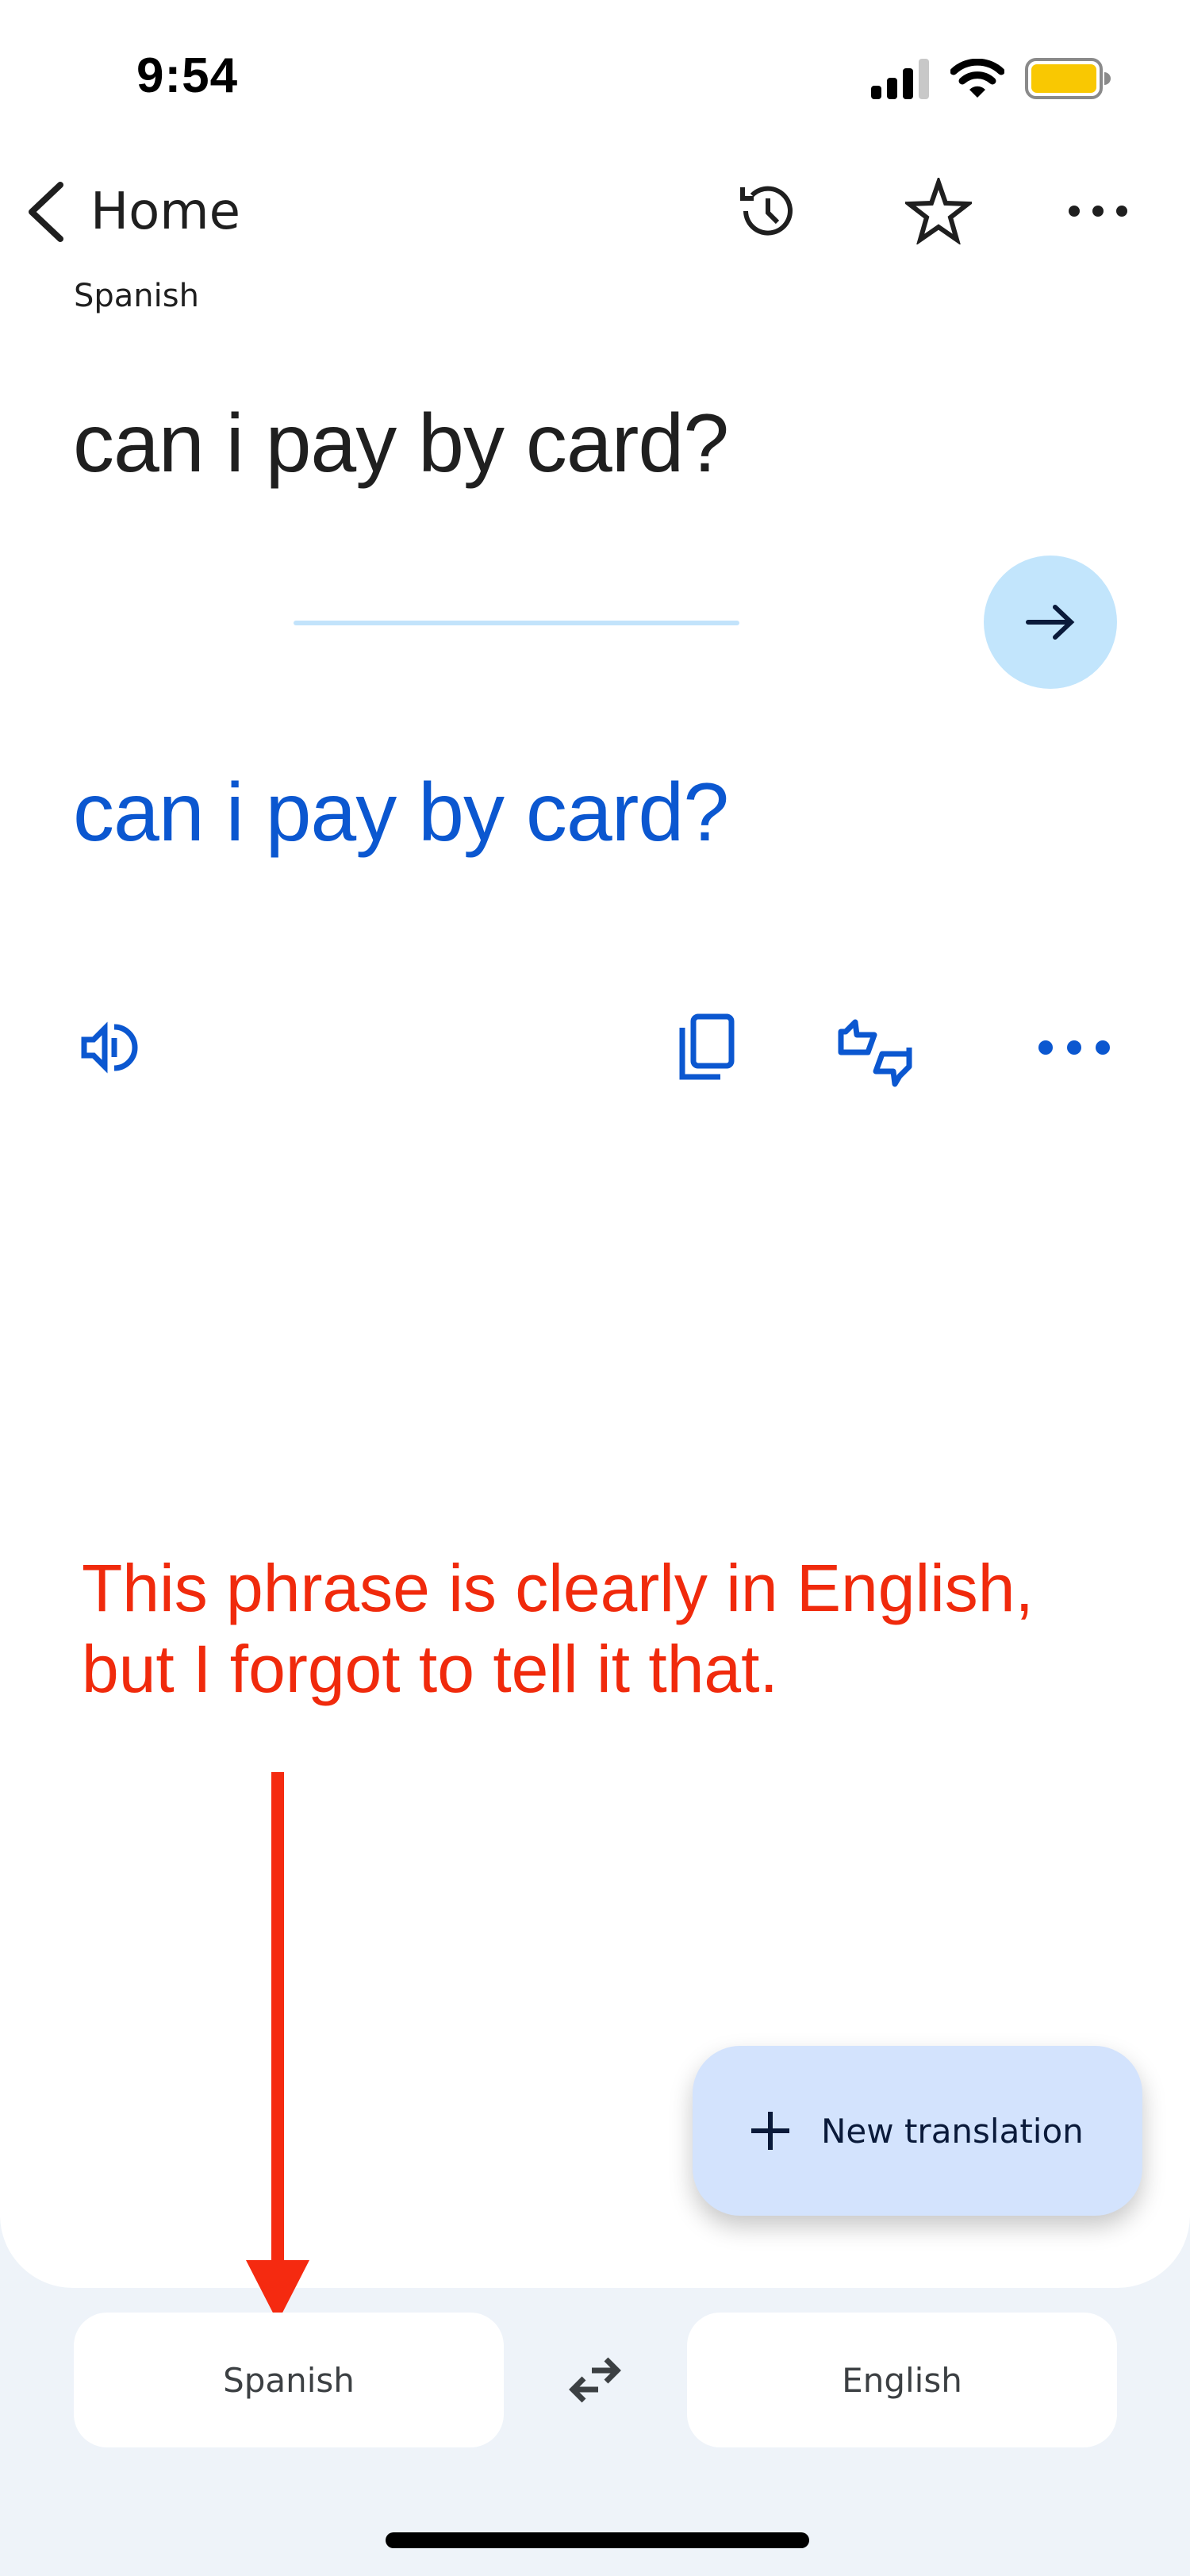  I want to click on history-icon, so click(766, 211).